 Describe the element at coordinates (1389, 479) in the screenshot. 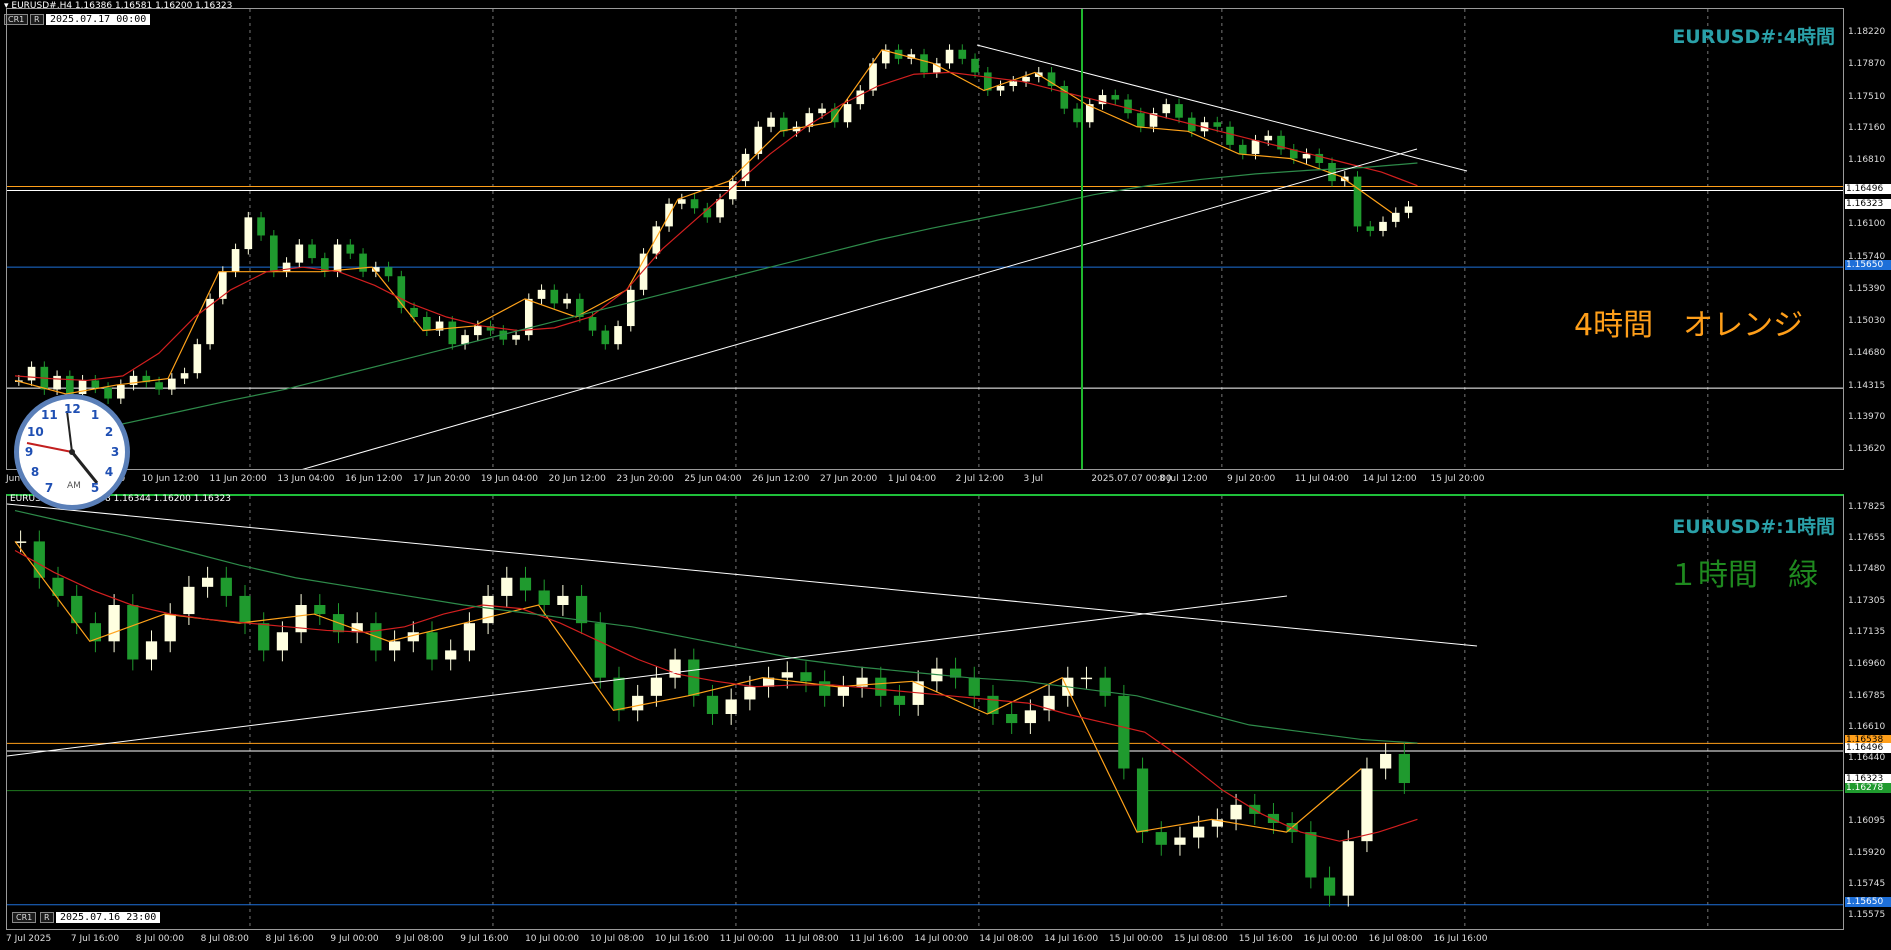

I see `time-label: 14 Jul 12:00` at that location.